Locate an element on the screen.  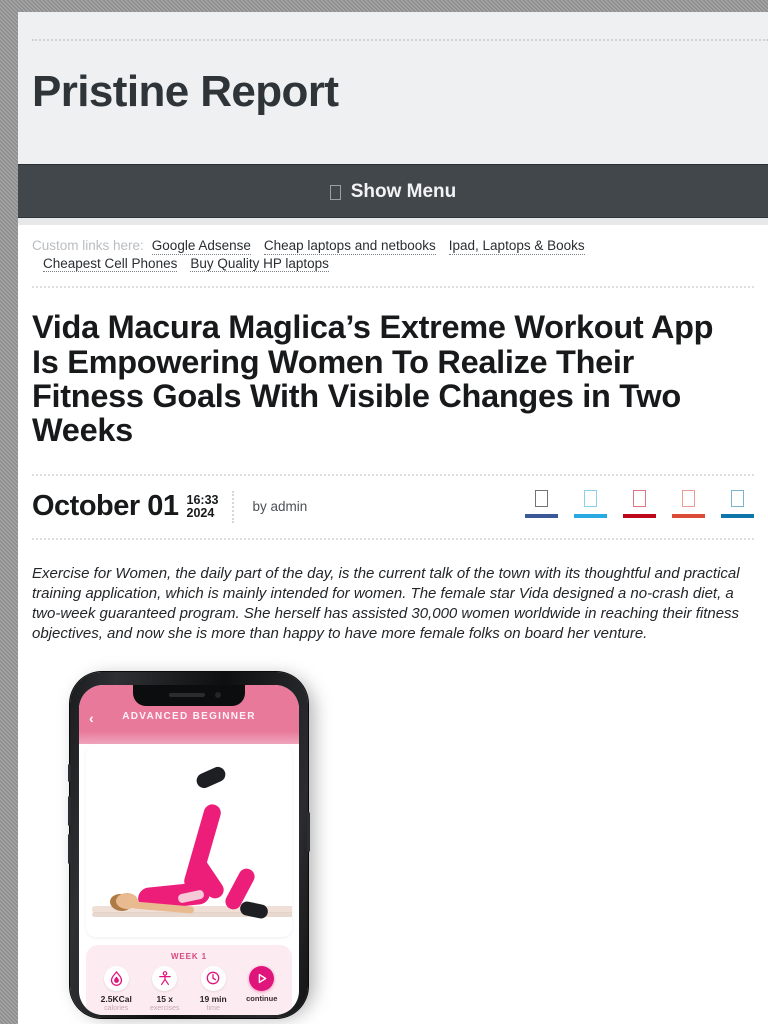
hamburger-icon is located at coordinates (335, 192).